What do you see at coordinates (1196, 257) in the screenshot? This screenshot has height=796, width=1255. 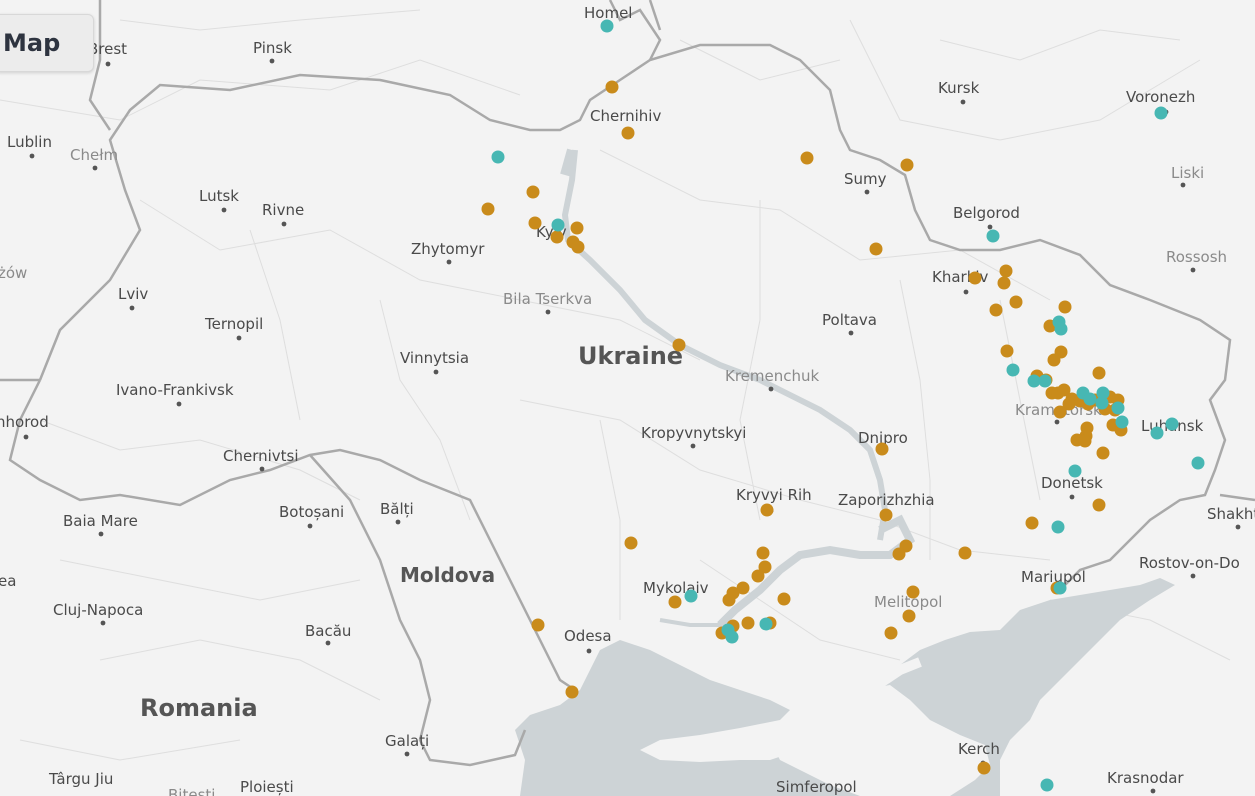 I see `city-label: Rossosh` at bounding box center [1196, 257].